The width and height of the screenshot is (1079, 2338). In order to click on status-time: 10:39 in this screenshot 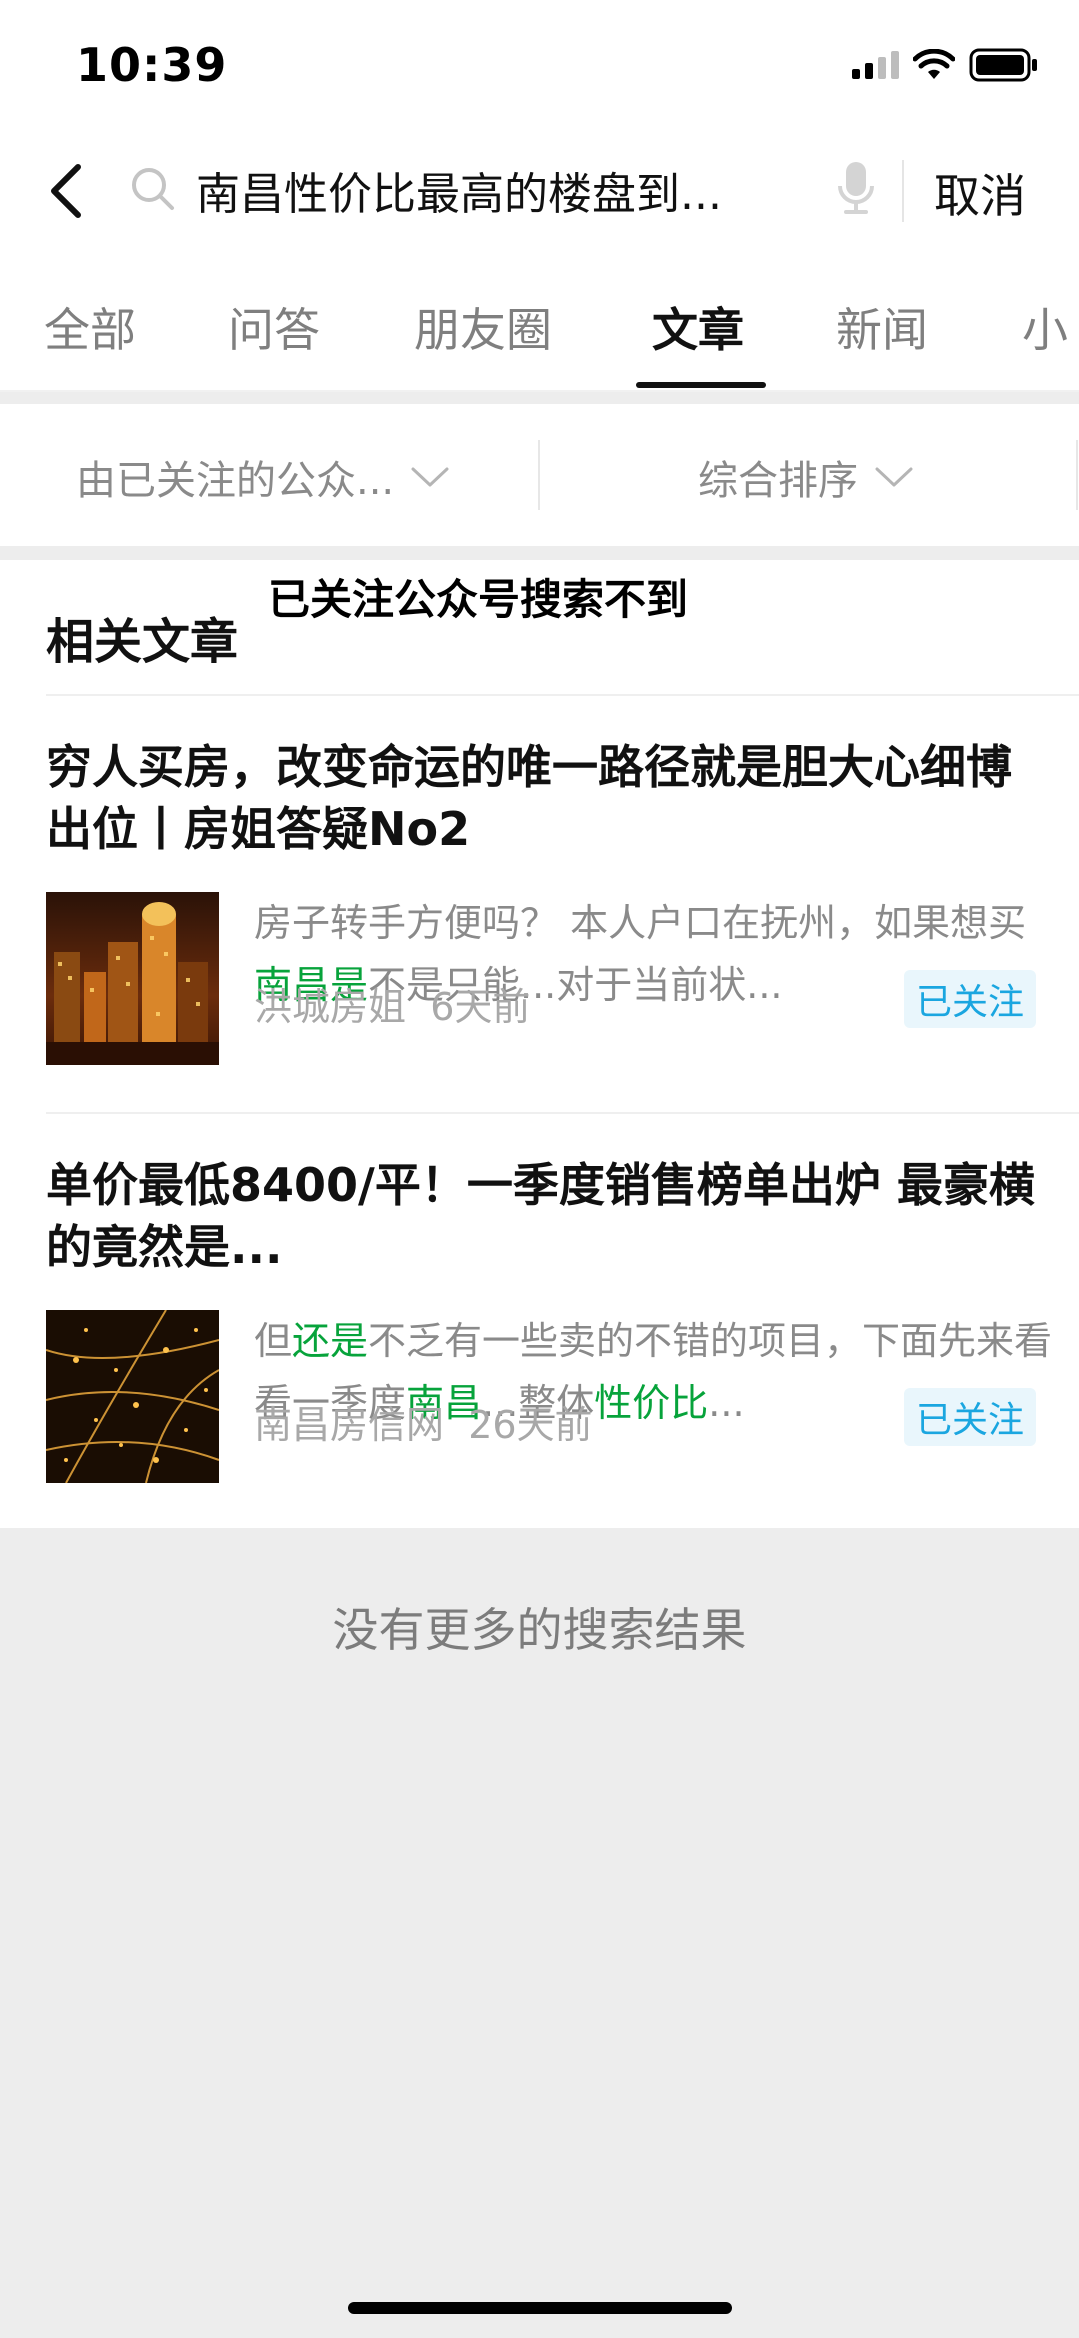, I will do `click(152, 65)`.